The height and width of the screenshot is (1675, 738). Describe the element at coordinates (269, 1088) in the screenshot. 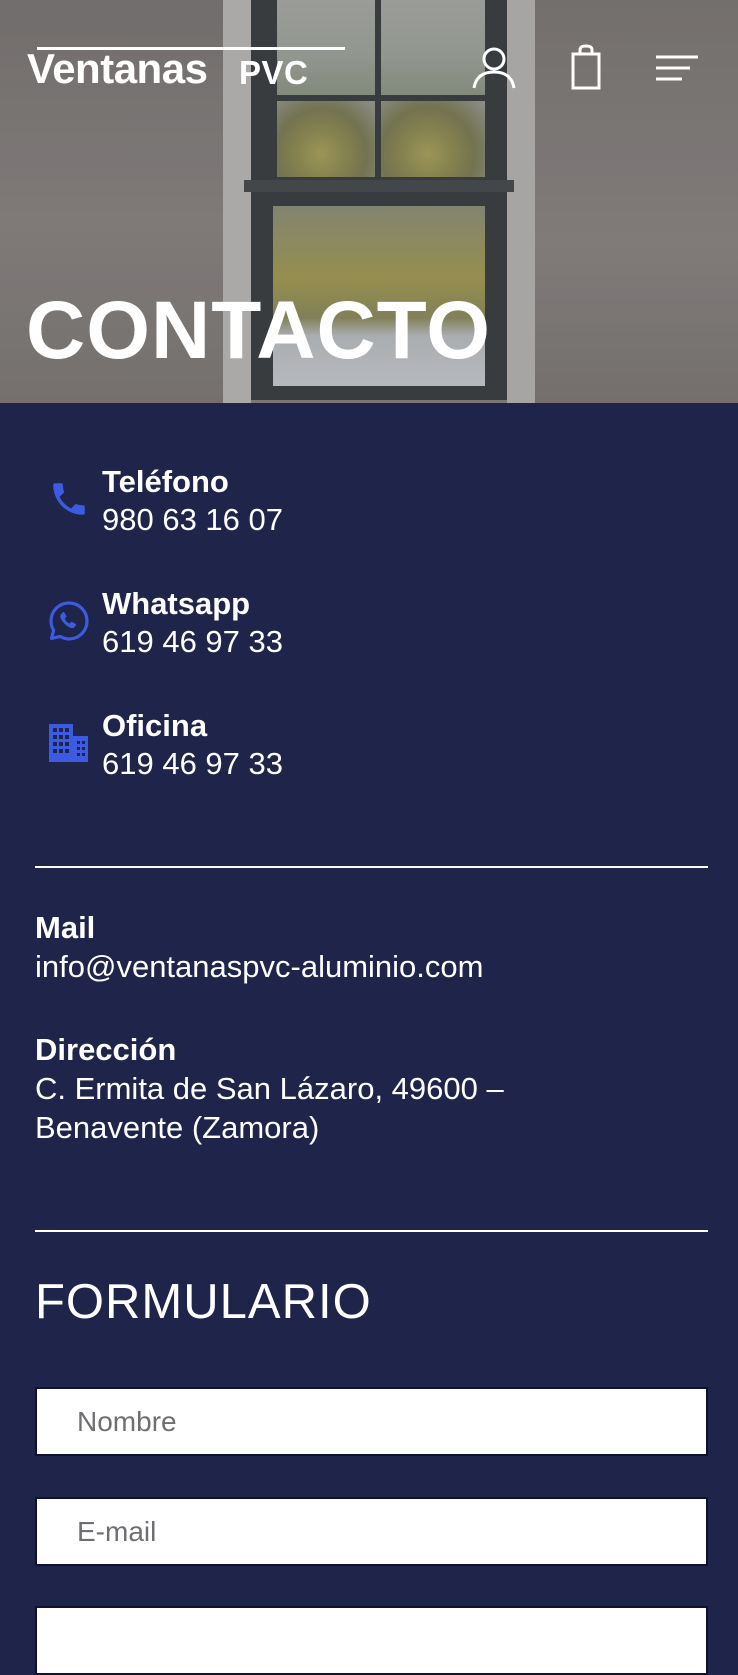

I see `address-line-1: C. Ermita de San Lázaro, 49600 –` at that location.